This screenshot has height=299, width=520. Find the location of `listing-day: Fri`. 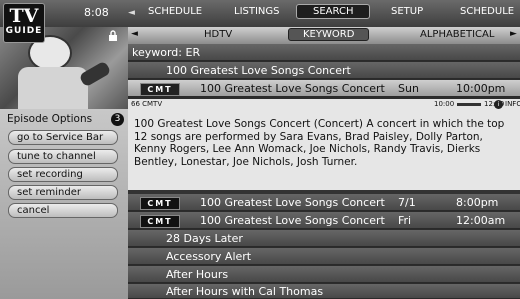

listing-day: Fri is located at coordinates (405, 220).